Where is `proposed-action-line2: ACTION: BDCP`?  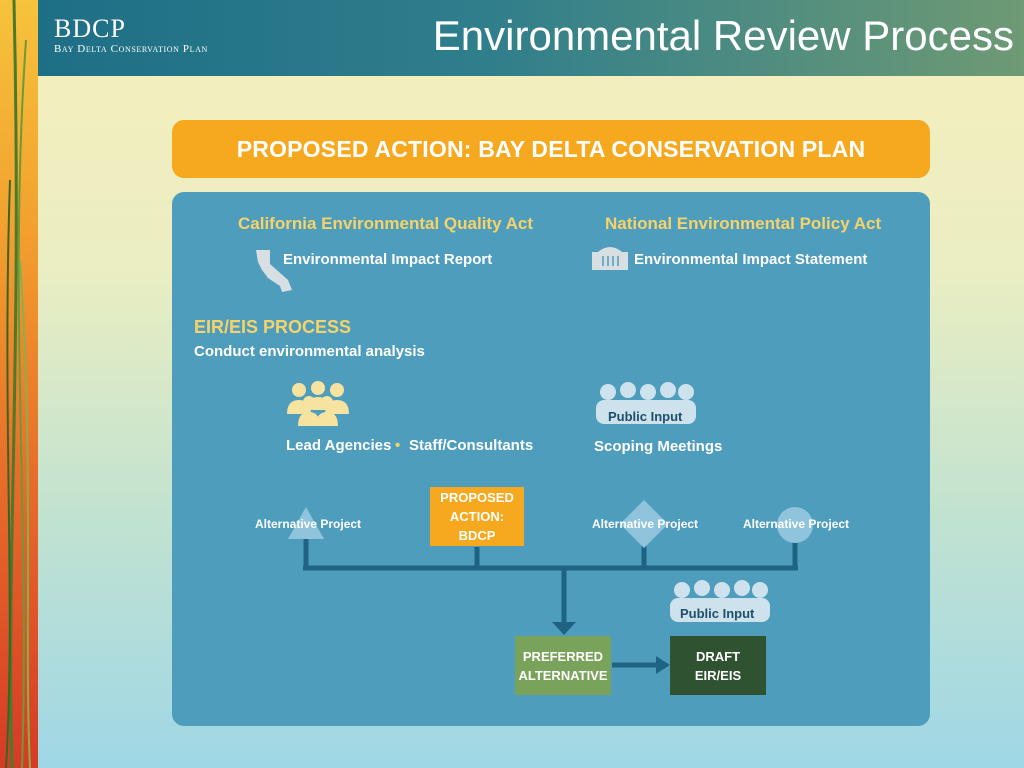 proposed-action-line2: ACTION: BDCP is located at coordinates (477, 526).